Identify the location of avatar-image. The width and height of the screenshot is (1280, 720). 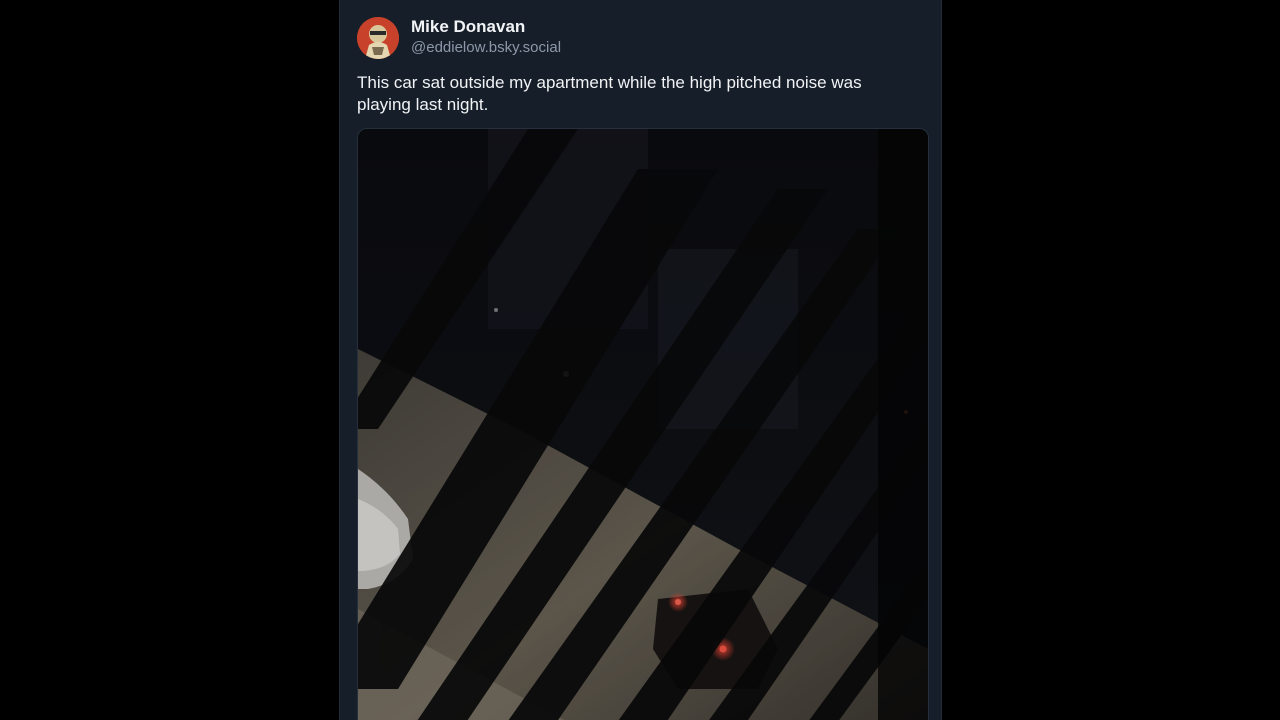
(378, 38).